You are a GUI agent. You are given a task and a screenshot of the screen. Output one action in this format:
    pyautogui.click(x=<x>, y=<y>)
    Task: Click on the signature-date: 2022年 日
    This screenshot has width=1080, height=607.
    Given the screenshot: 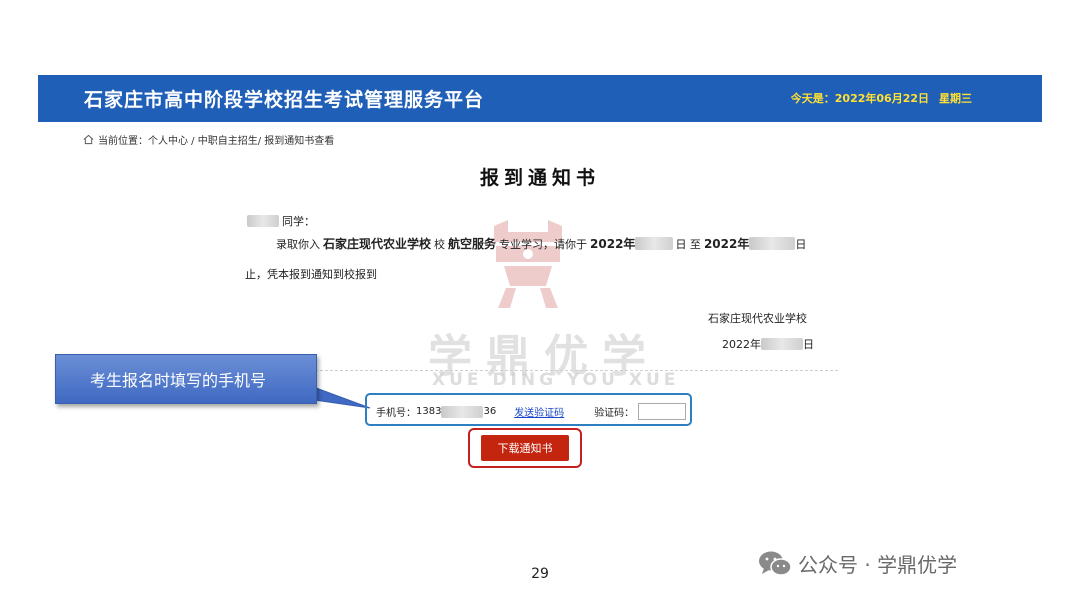 What is the action you would take?
    pyautogui.click(x=768, y=344)
    